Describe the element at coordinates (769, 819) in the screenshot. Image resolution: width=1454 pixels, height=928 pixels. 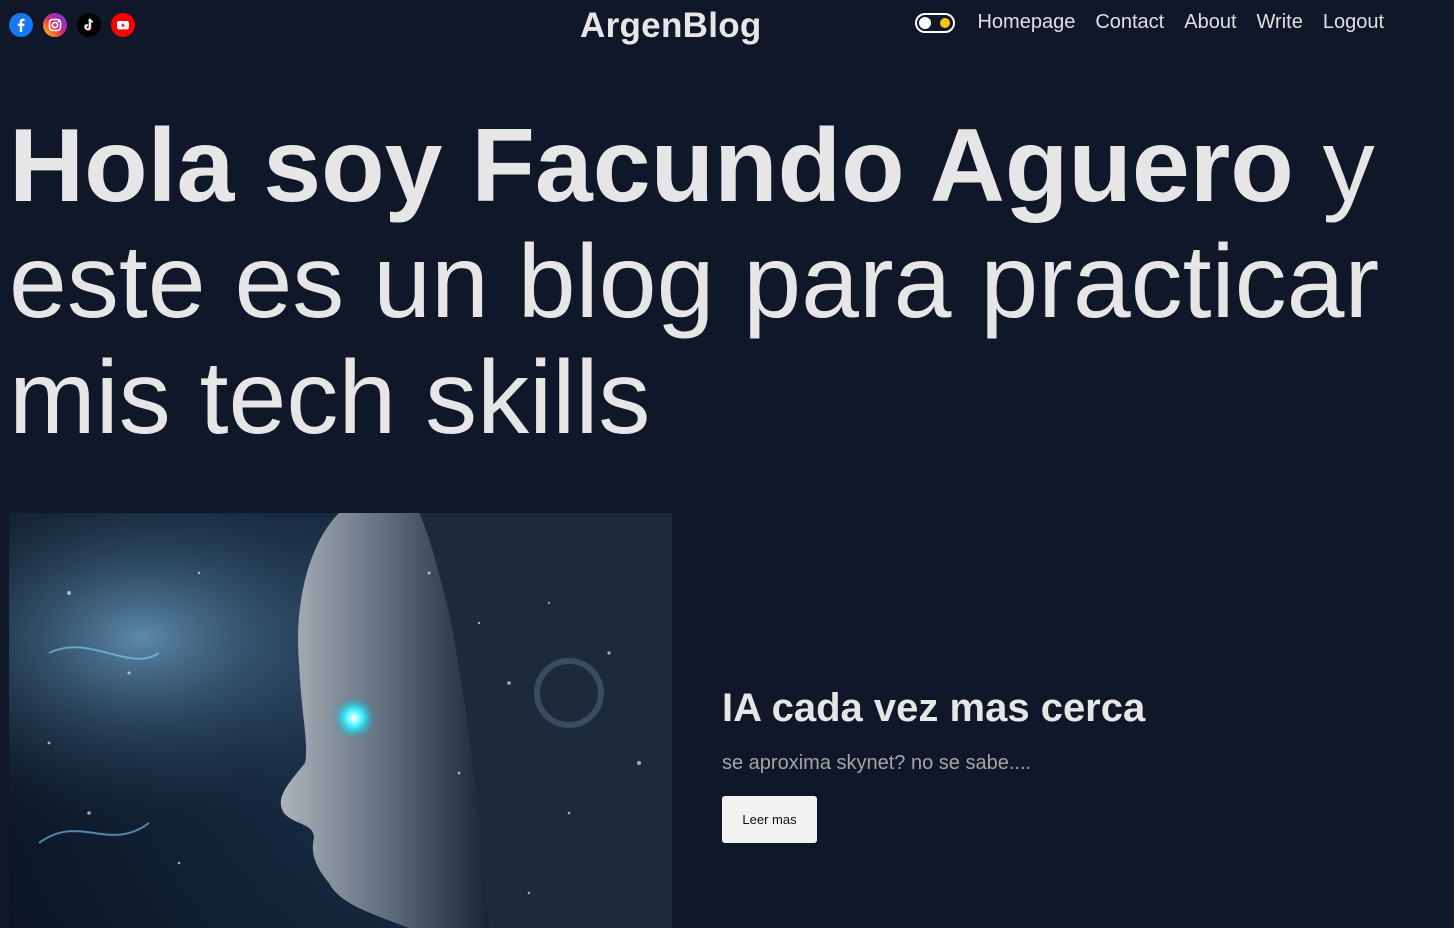
I see `read-more-button: Leer mas` at that location.